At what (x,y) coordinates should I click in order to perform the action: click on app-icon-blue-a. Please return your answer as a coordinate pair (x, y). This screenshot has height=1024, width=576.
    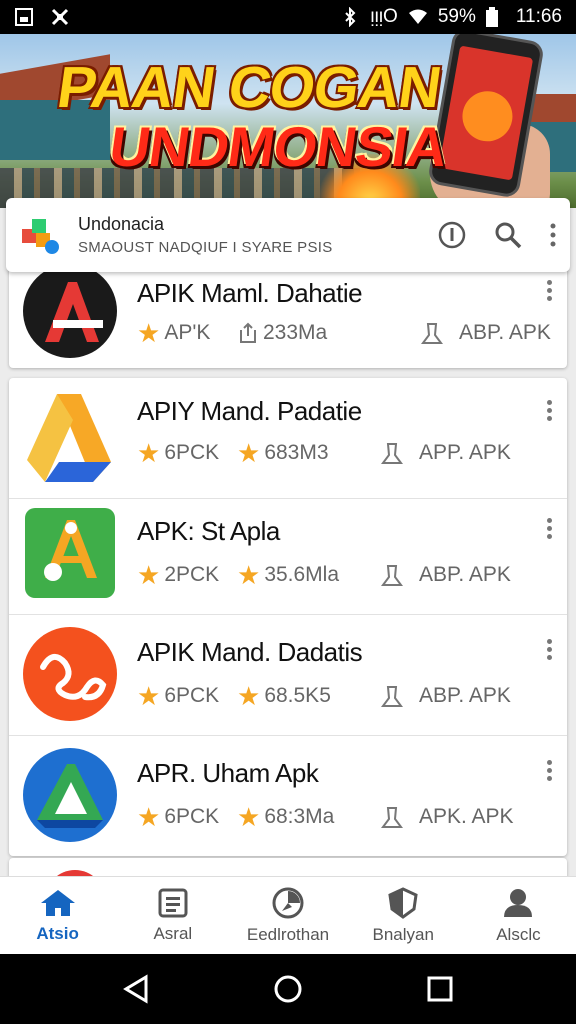
    Looking at the image, I should click on (70, 795).